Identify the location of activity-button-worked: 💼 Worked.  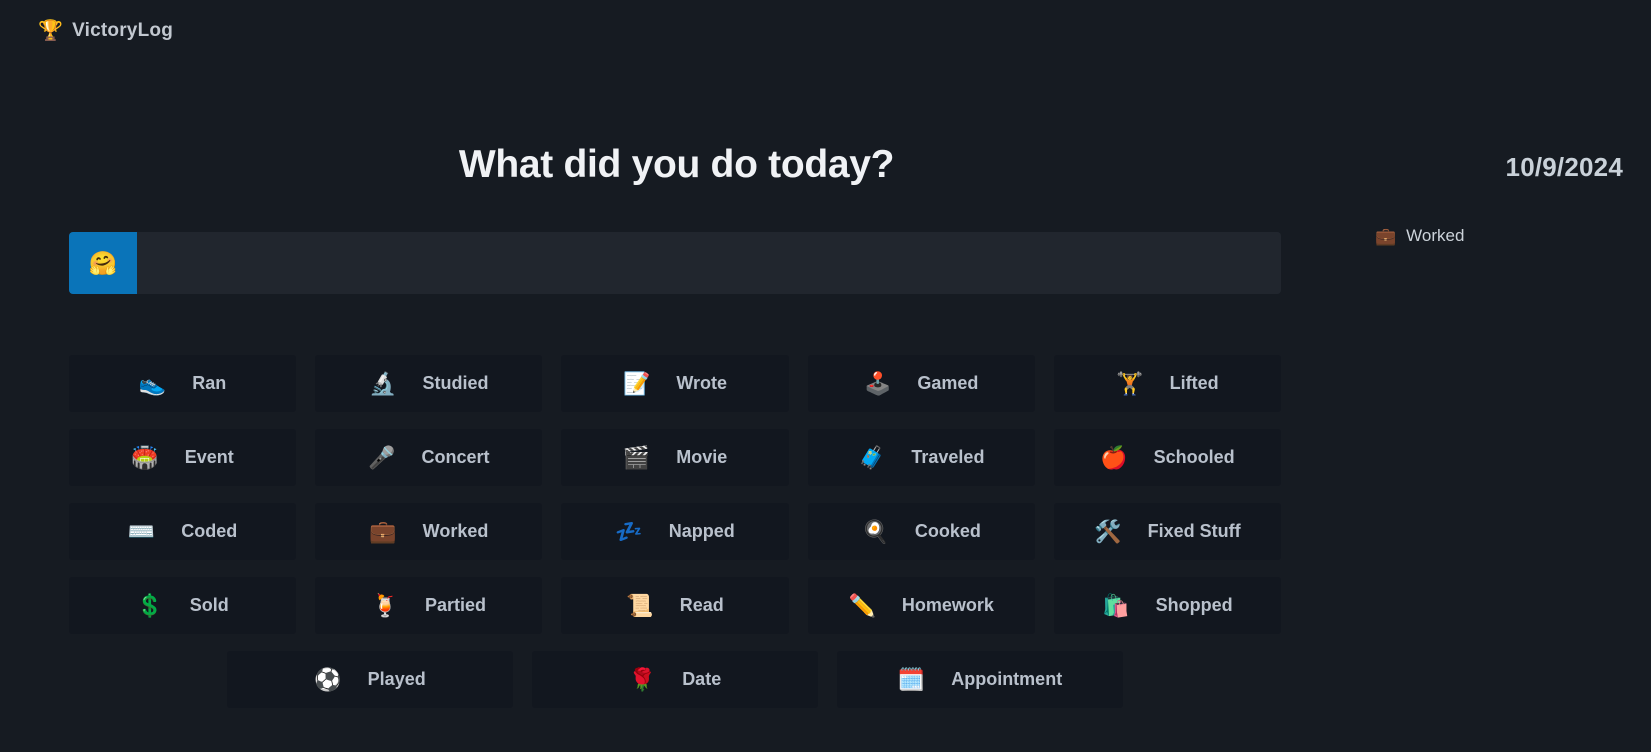
(429, 531).